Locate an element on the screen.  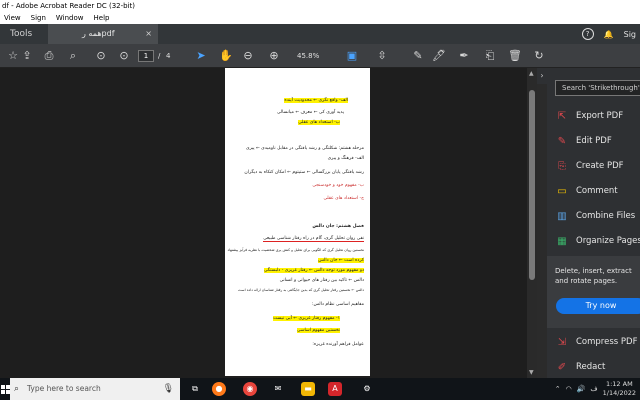
doc-line: مفاهیم اساسی نظام دالس: is located at coordinates (338, 304).